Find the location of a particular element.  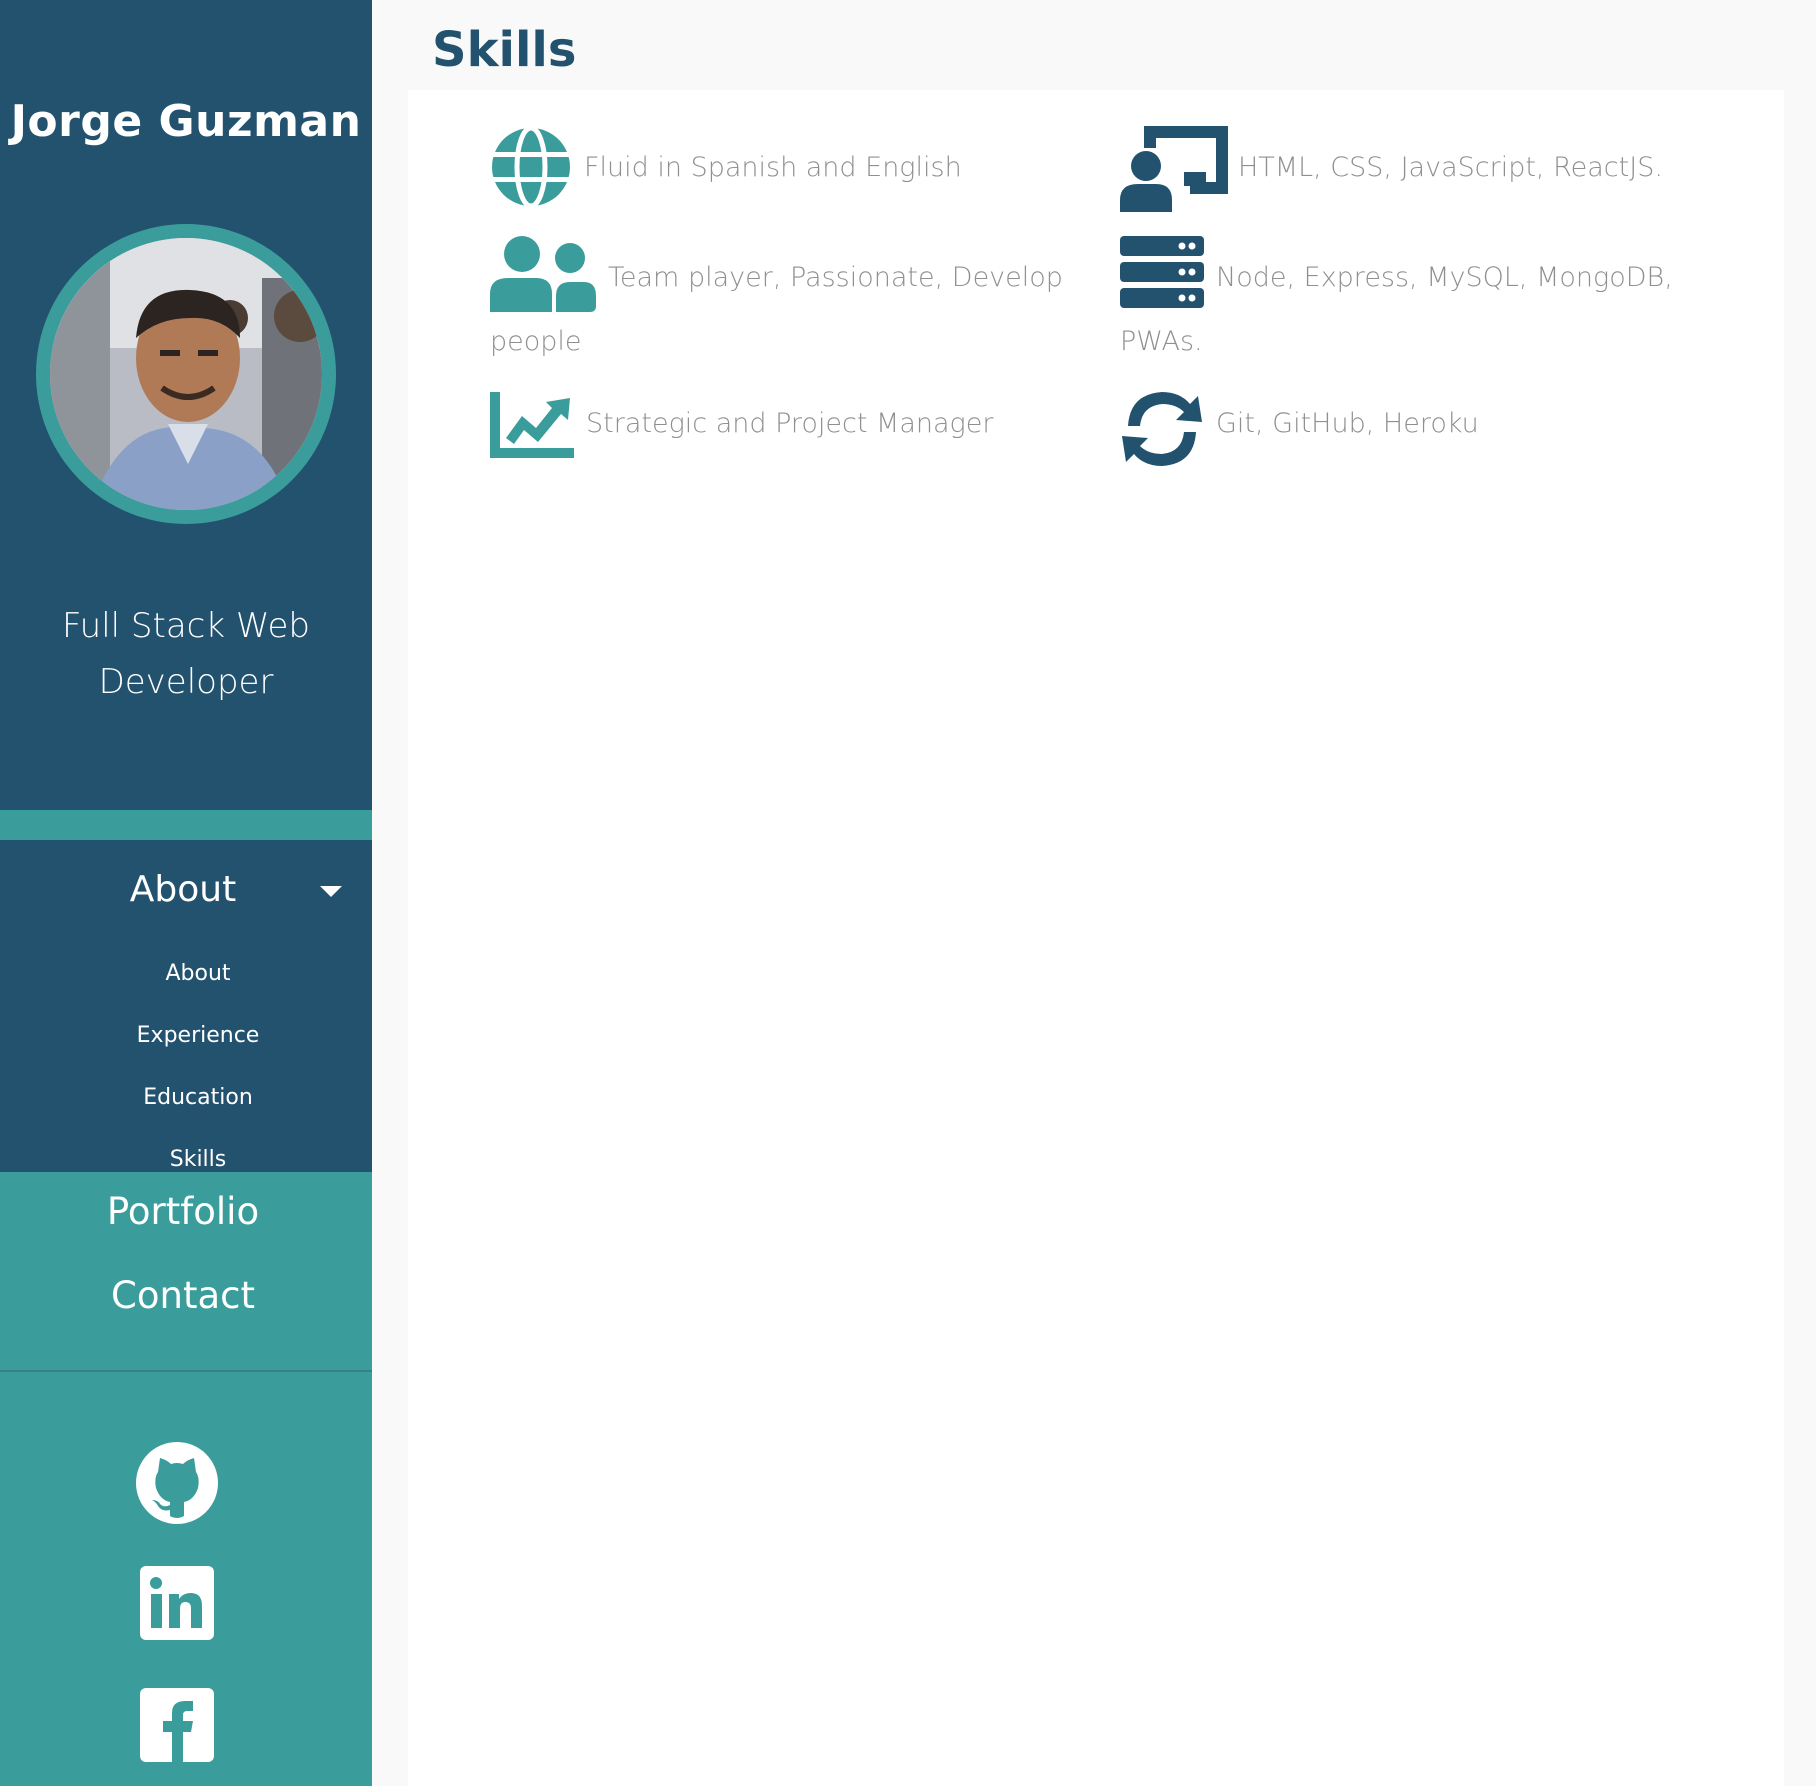

avatar-photo is located at coordinates (186, 374).